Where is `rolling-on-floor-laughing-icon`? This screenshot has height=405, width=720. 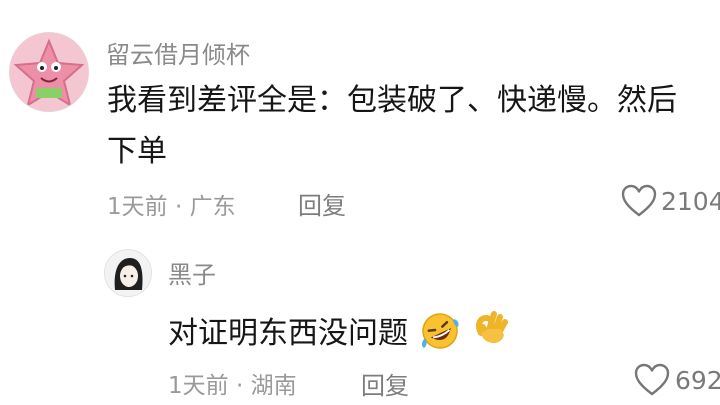
rolling-on-floor-laughing-icon is located at coordinates (440, 334).